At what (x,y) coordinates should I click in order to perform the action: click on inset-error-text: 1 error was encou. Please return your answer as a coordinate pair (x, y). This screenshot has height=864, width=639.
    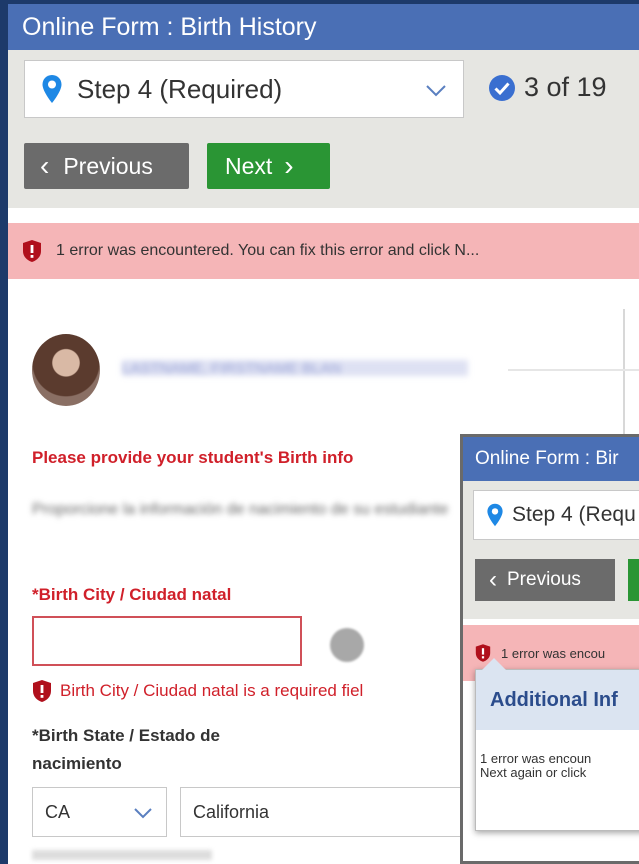
    Looking at the image, I should click on (553, 653).